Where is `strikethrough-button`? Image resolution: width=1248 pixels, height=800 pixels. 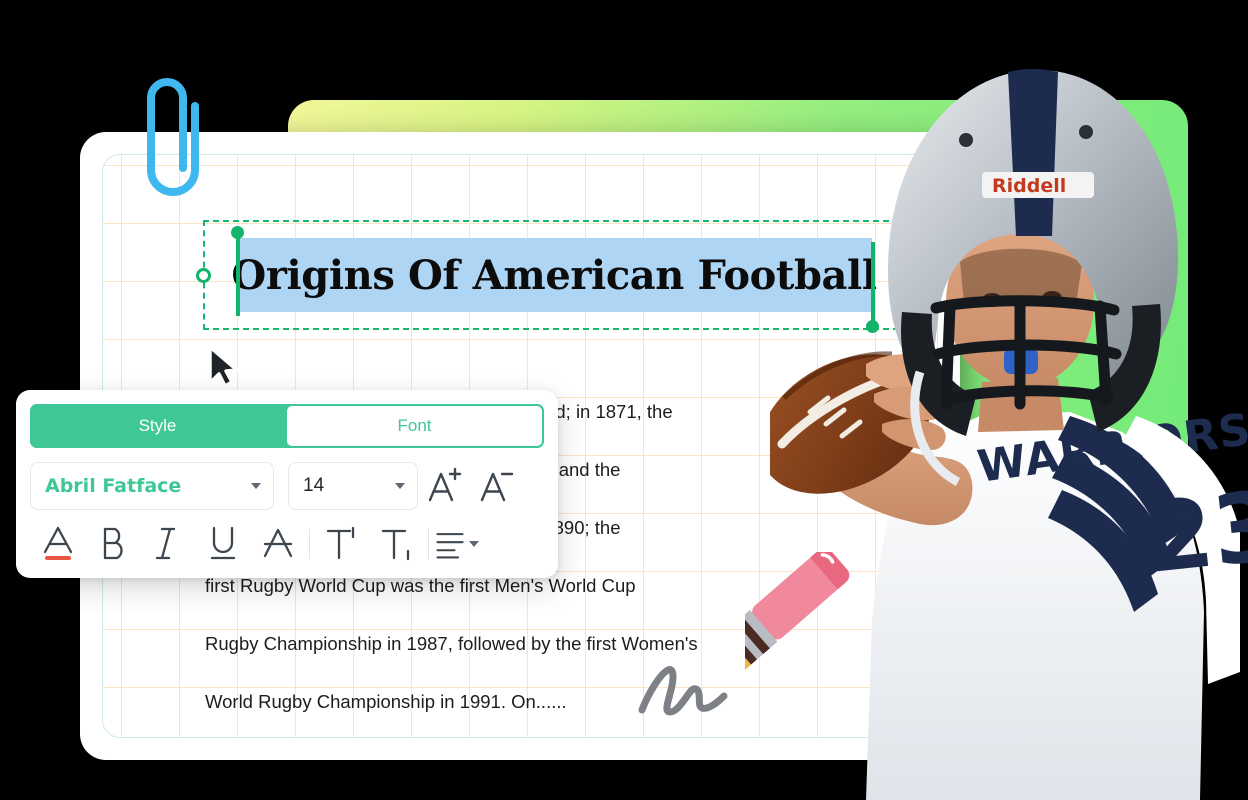 strikethrough-button is located at coordinates (277, 544).